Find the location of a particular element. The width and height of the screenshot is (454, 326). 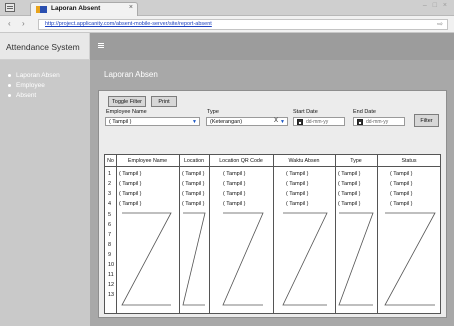

end-date-input: dd-mm-yy is located at coordinates (379, 121).